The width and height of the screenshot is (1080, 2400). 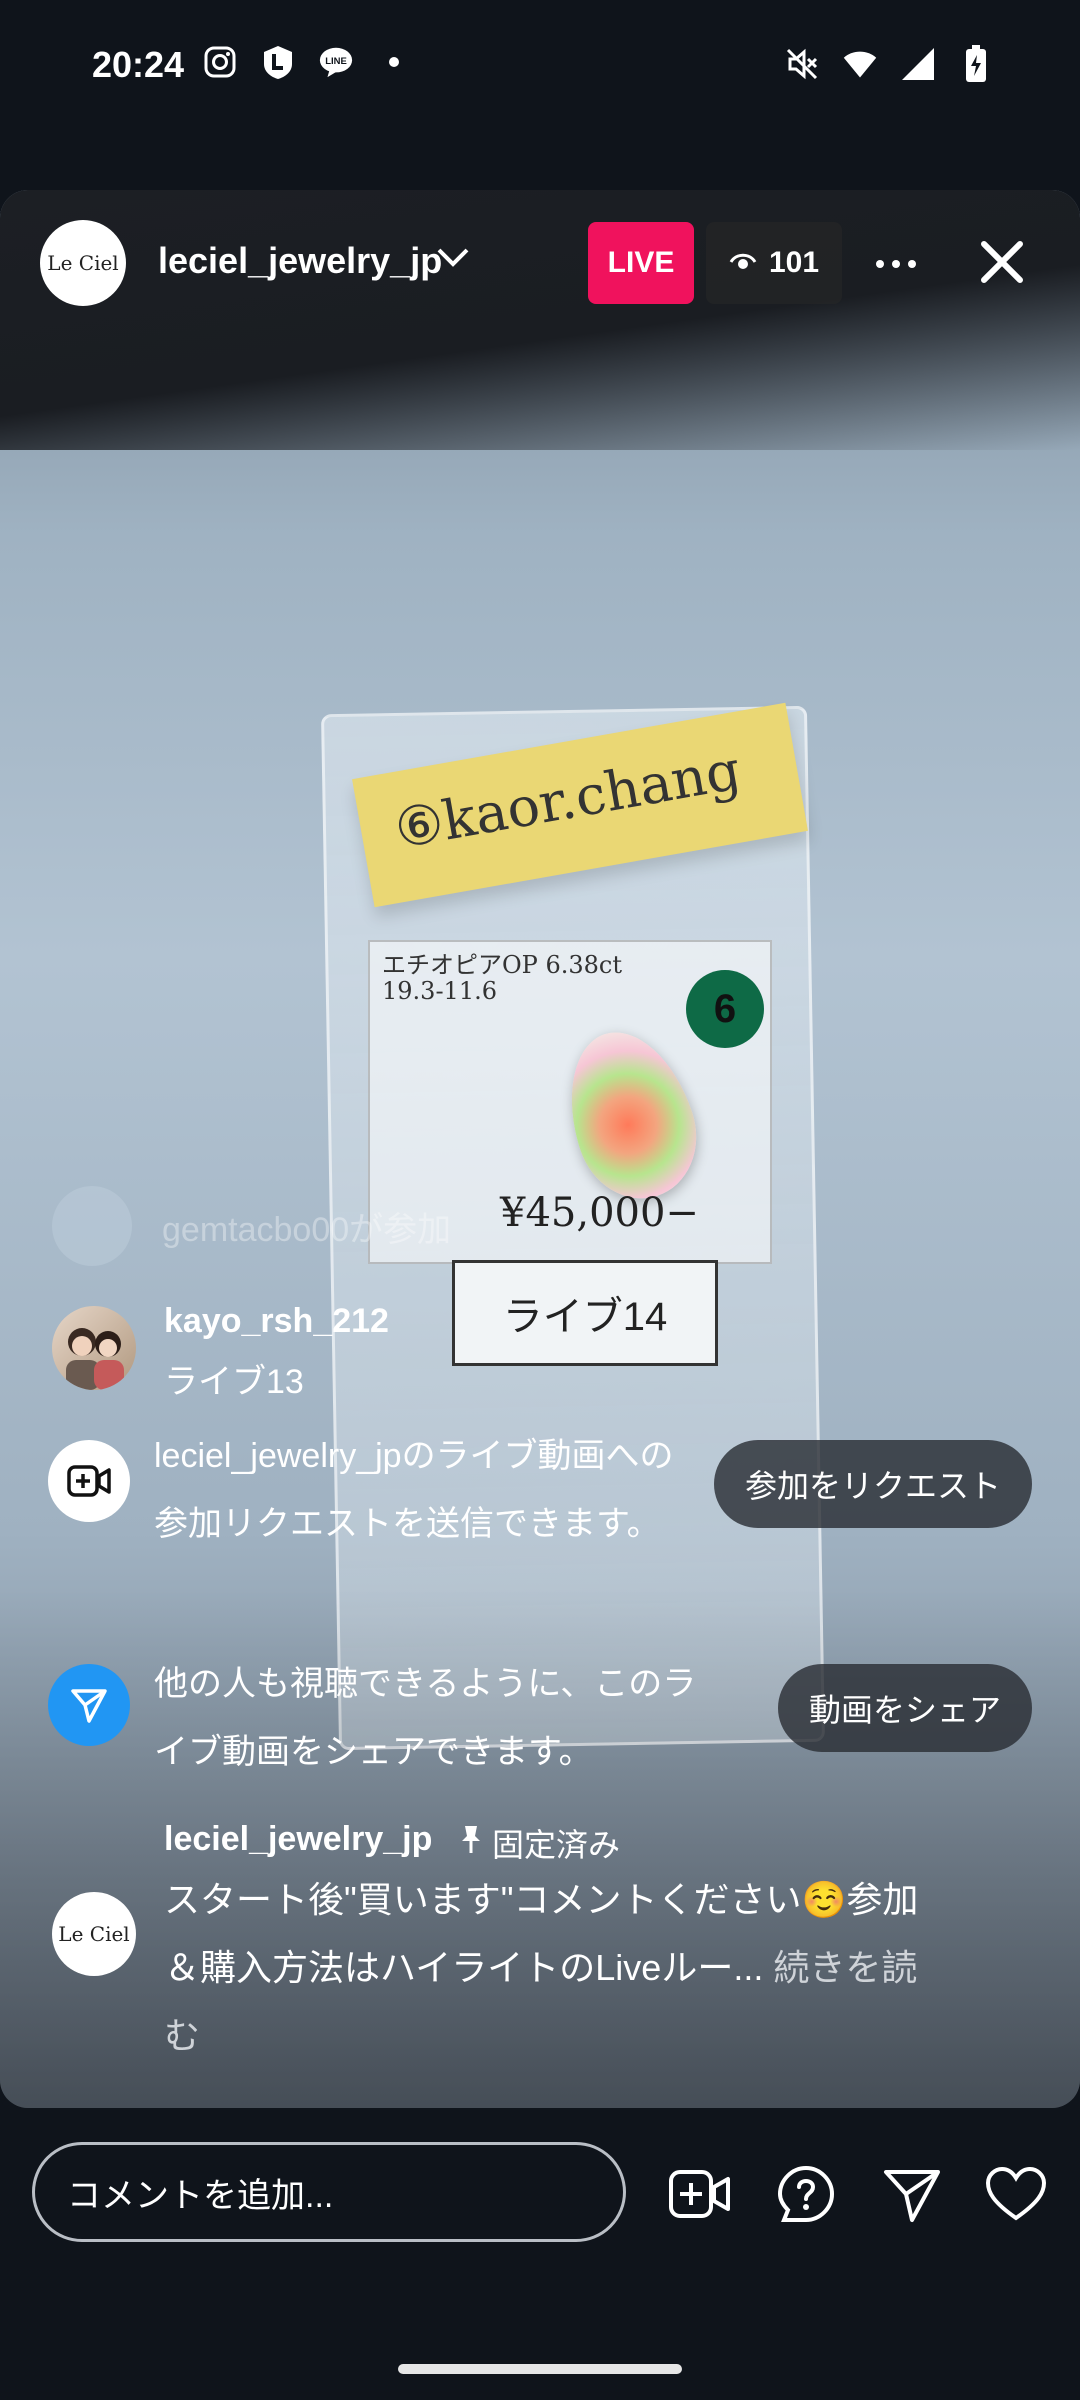 I want to click on battery-charging-icon, so click(x=976, y=63).